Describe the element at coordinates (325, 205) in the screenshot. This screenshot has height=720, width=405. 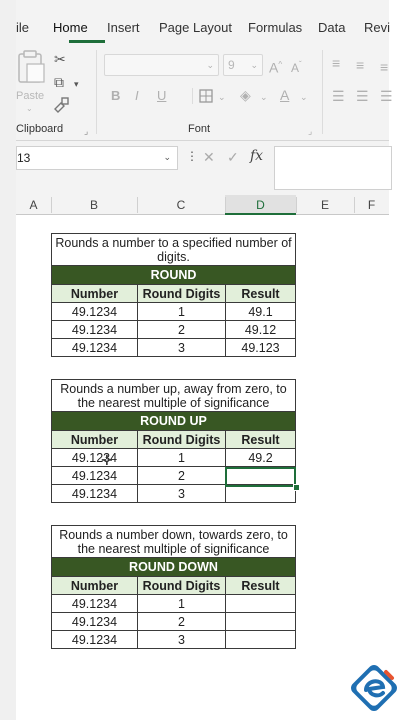
I see `column-header-e: E` at that location.